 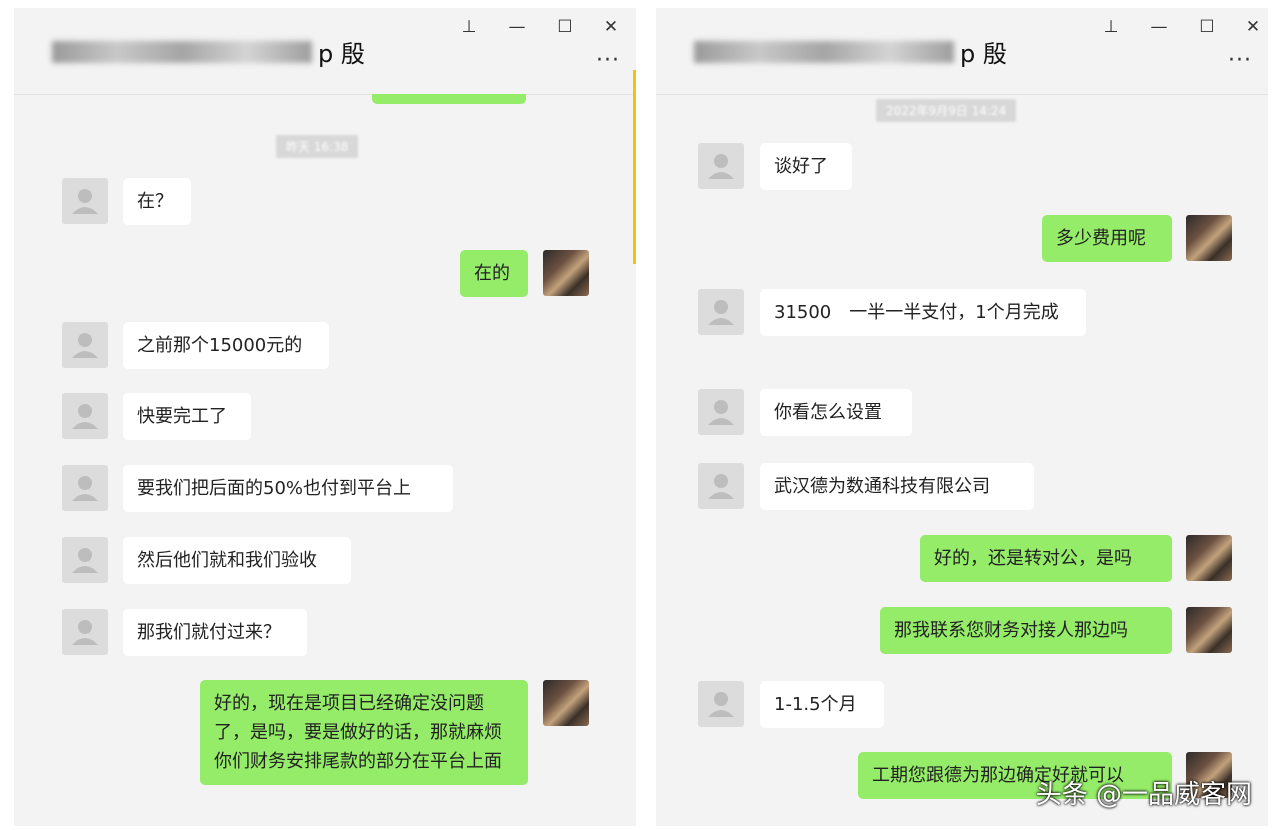 What do you see at coordinates (946, 110) in the screenshot?
I see `timestamp: 2022年9月9日 14:24` at bounding box center [946, 110].